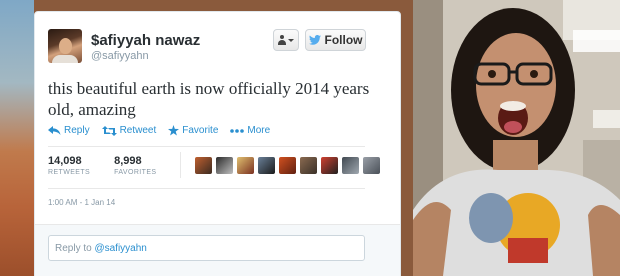 This screenshot has width=620, height=276. What do you see at coordinates (128, 160) in the screenshot?
I see `favorites-count: 8,998` at bounding box center [128, 160].